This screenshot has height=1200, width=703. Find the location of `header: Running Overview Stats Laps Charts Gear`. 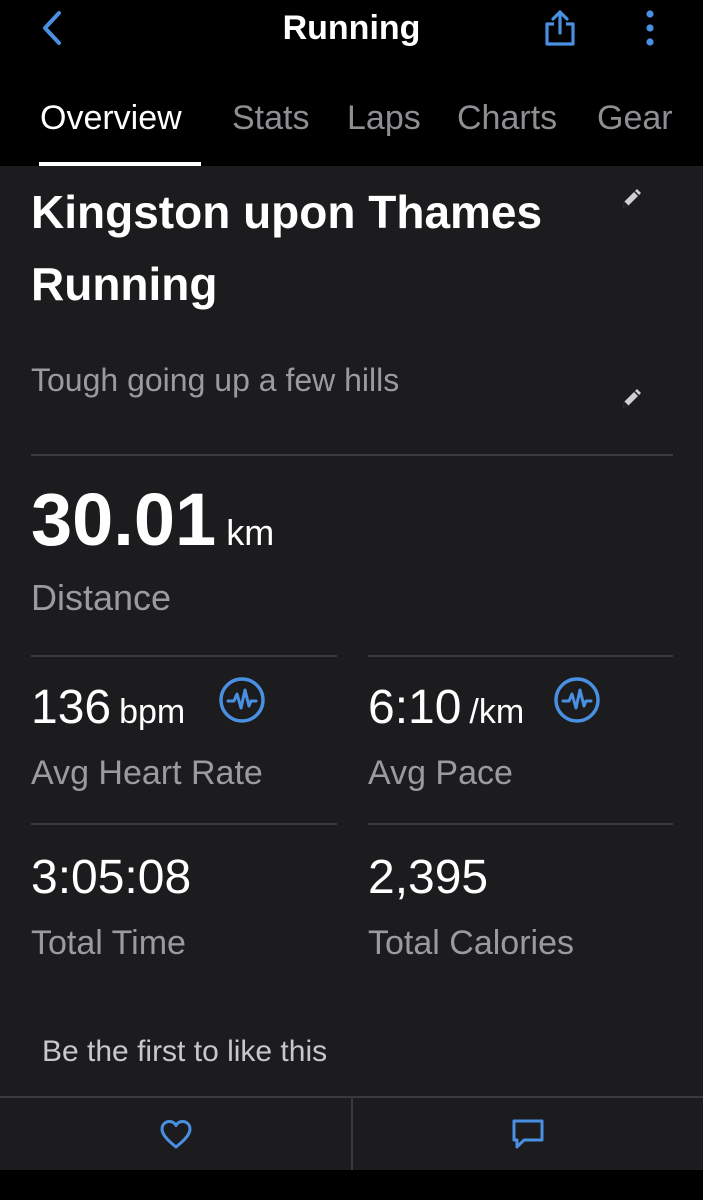

header: Running Overview Stats Laps Charts Gear is located at coordinates (351, 83).